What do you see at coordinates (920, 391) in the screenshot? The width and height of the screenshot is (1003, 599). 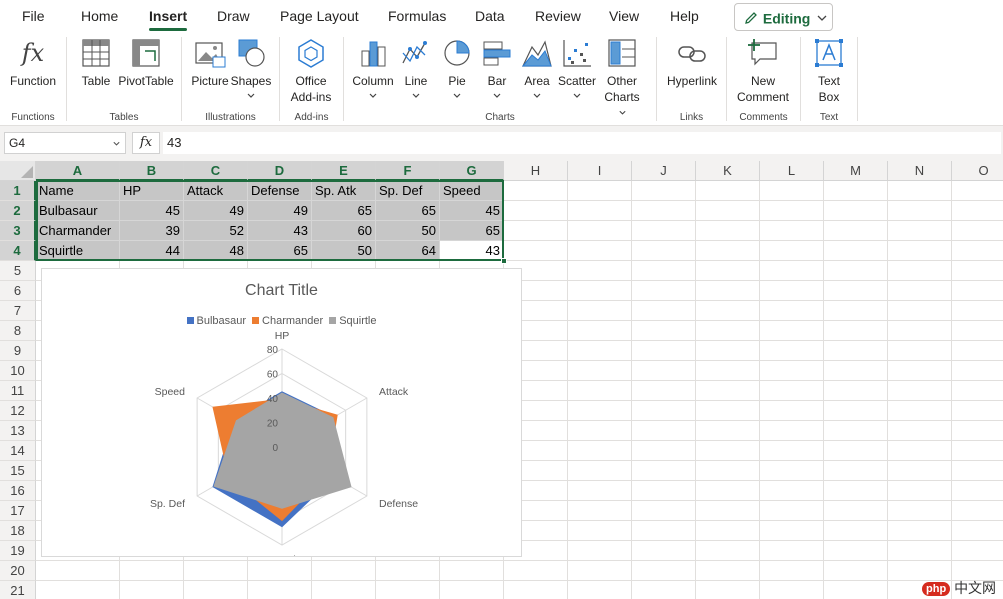 I see `cell-n11` at bounding box center [920, 391].